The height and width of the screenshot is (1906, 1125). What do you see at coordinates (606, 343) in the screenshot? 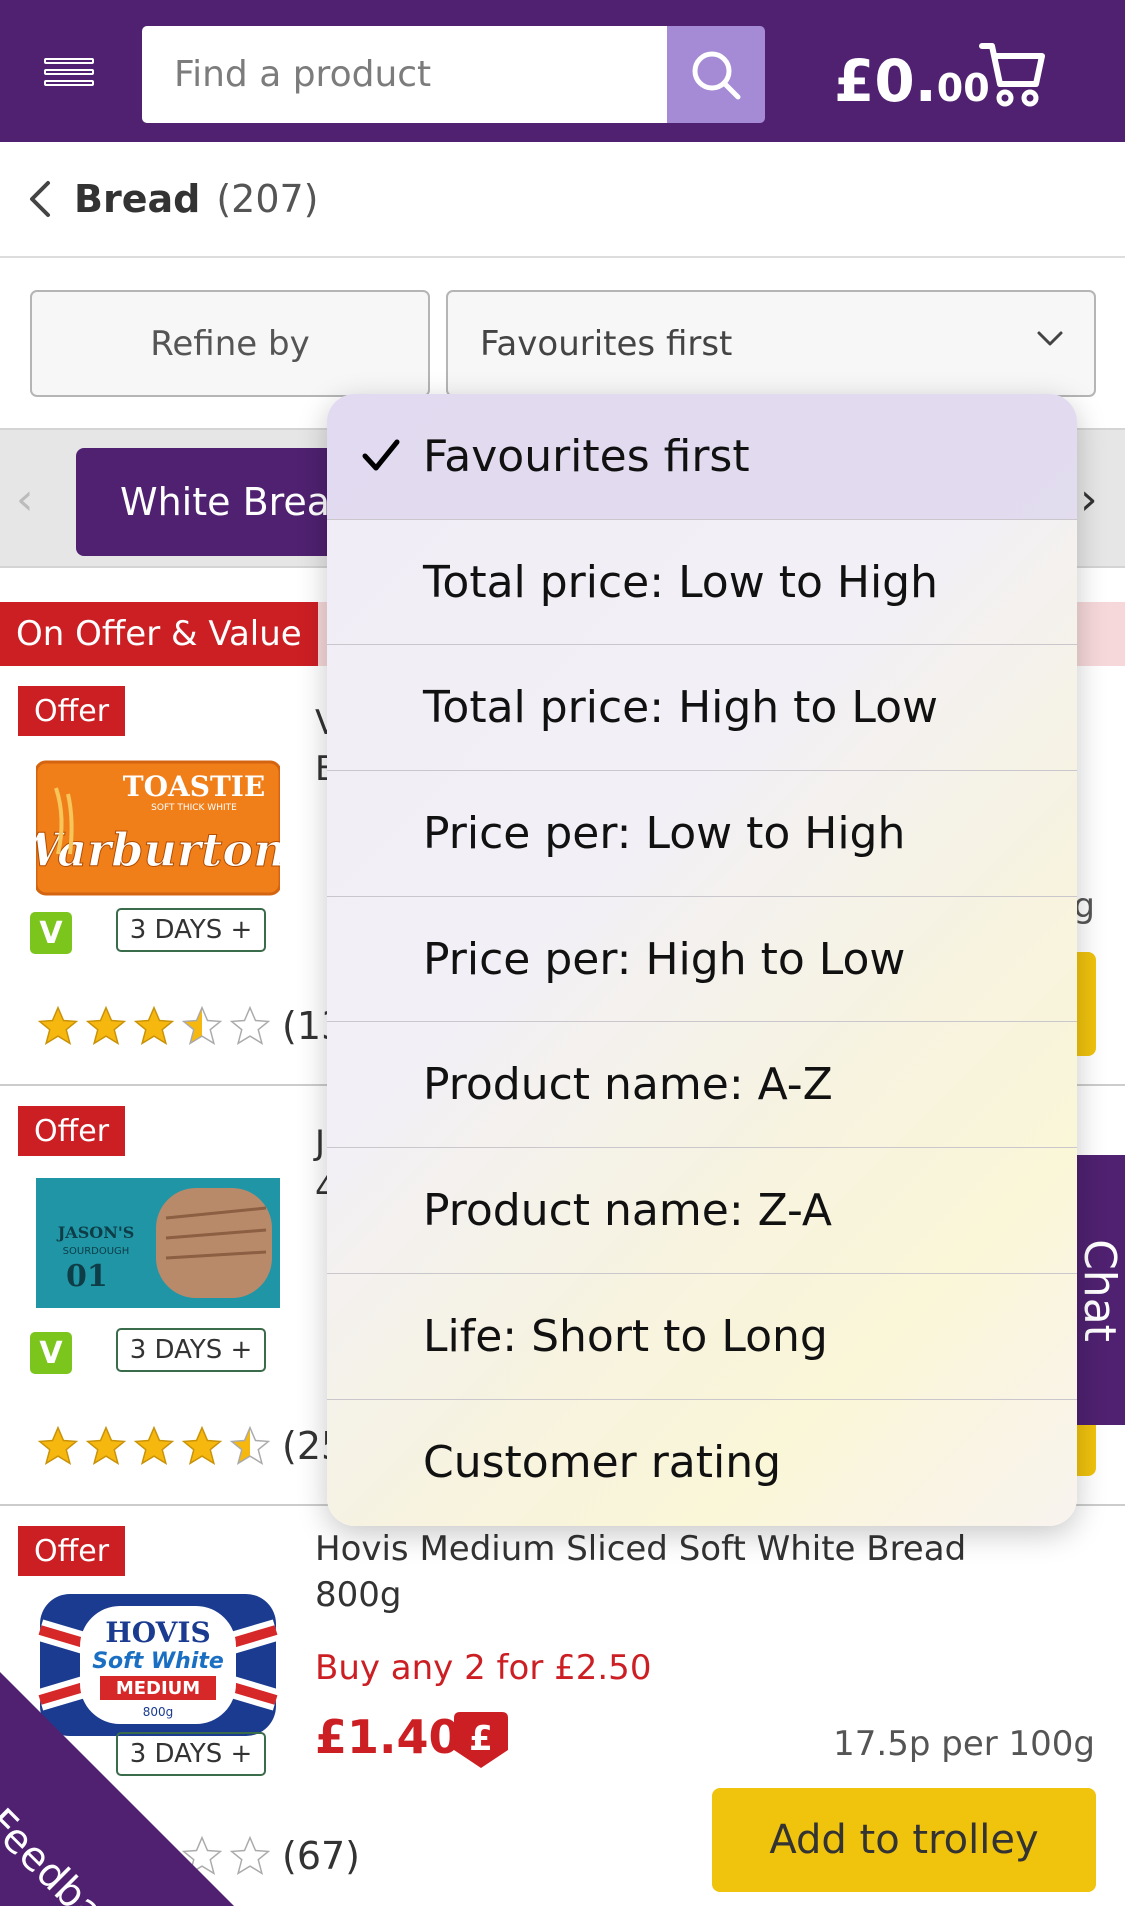
I see `sort-select-value: Favourites first` at bounding box center [606, 343].